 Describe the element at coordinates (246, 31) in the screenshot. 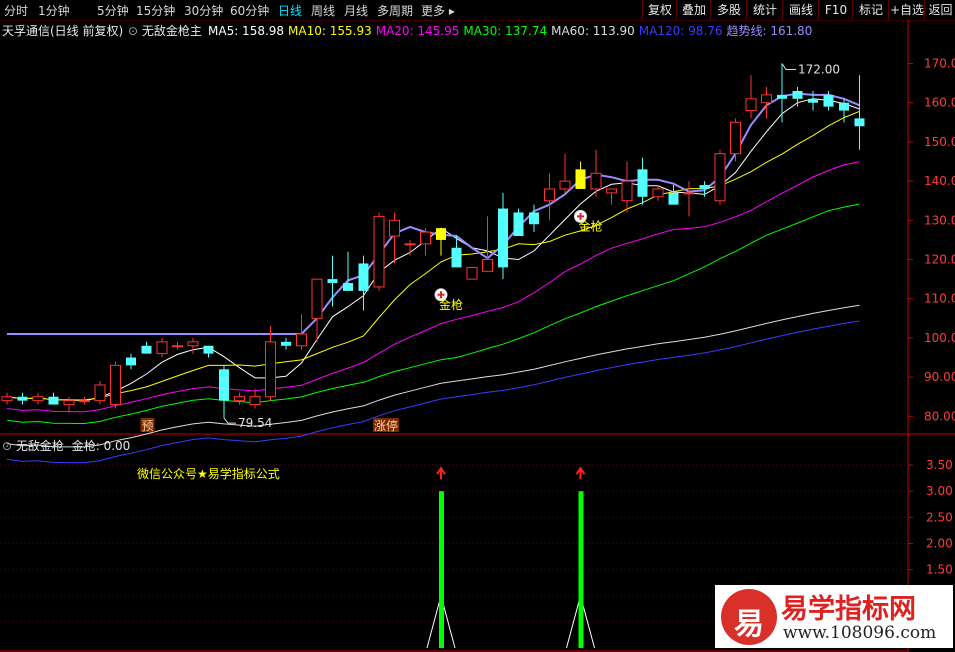

I see `ma5-value: MA5: 158.98` at that location.